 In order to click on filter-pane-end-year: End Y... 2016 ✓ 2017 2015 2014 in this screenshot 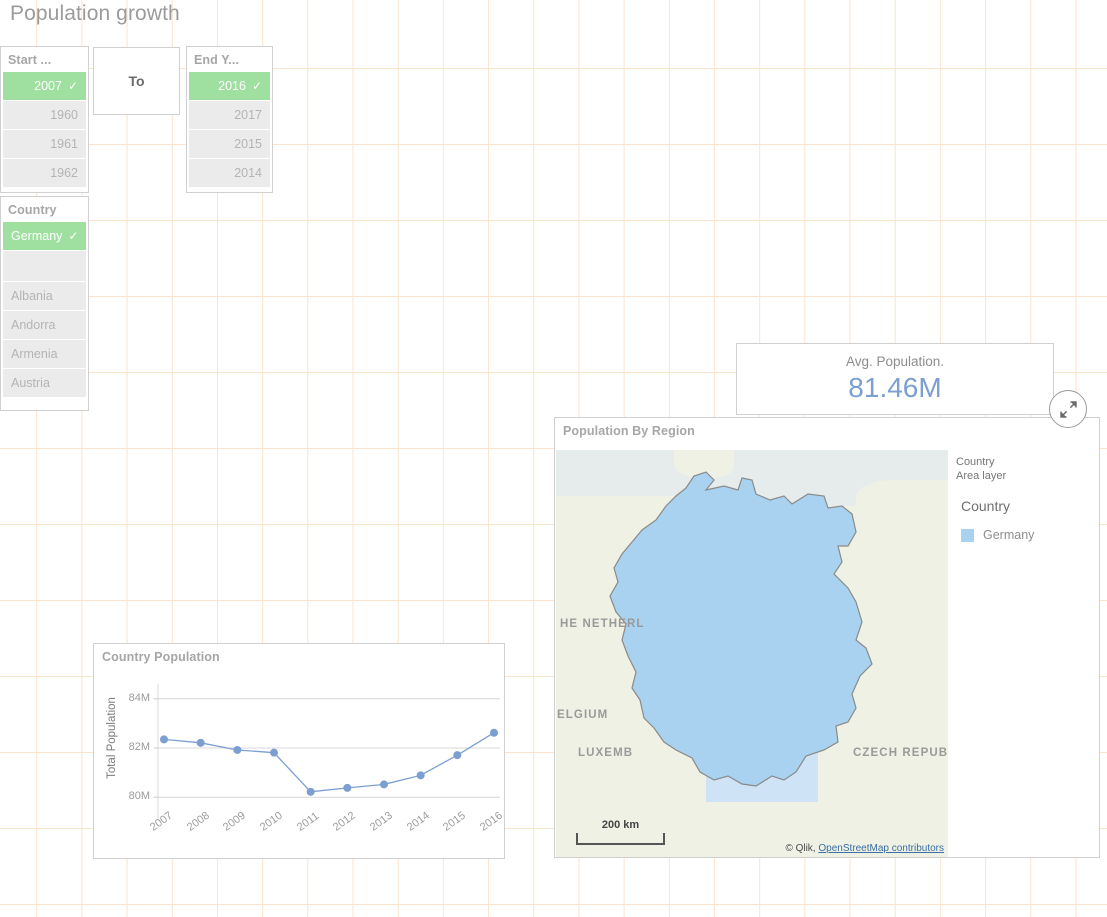, I will do `click(229, 119)`.